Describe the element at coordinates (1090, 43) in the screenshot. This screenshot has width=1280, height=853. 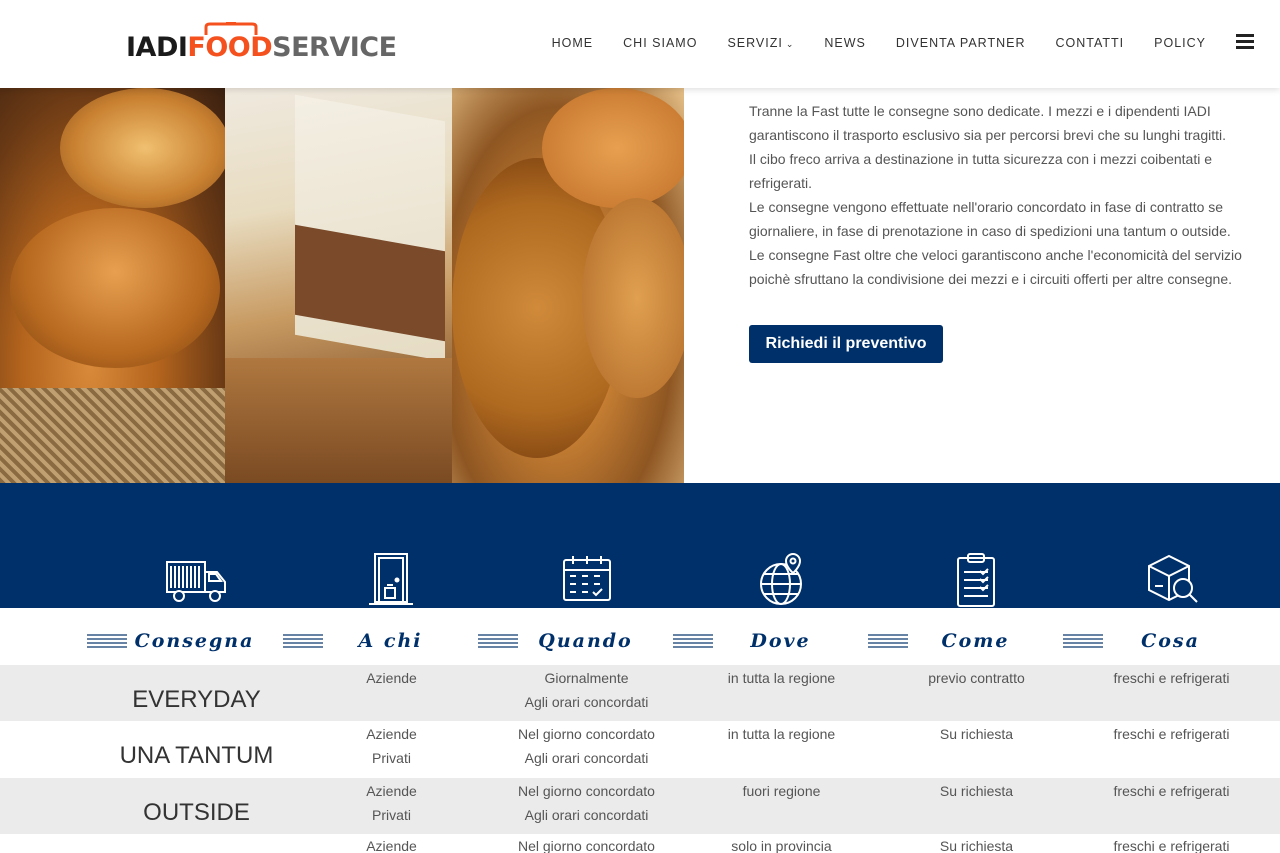
I see `nav-contatti: CONTATTI` at that location.